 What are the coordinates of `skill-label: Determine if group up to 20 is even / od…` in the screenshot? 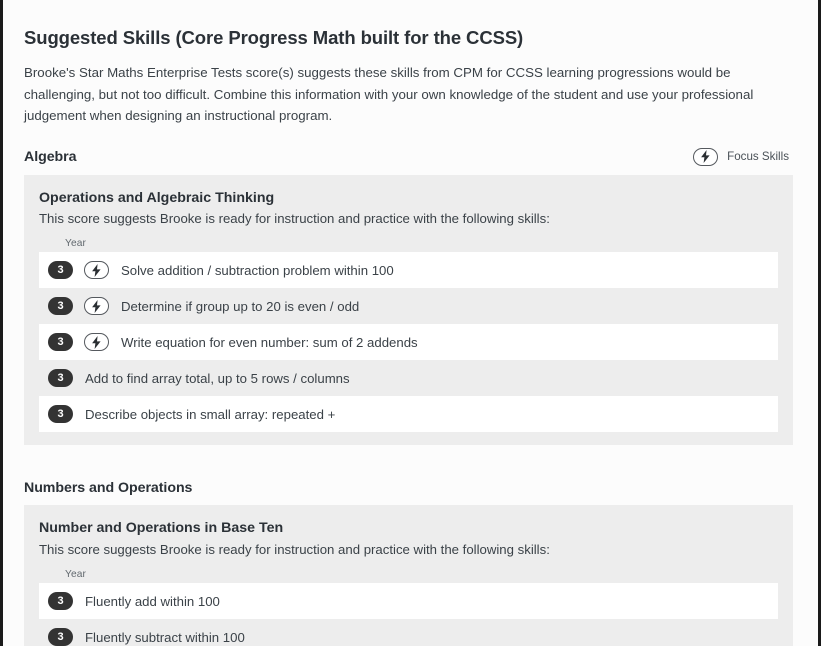 It's located at (240, 306).